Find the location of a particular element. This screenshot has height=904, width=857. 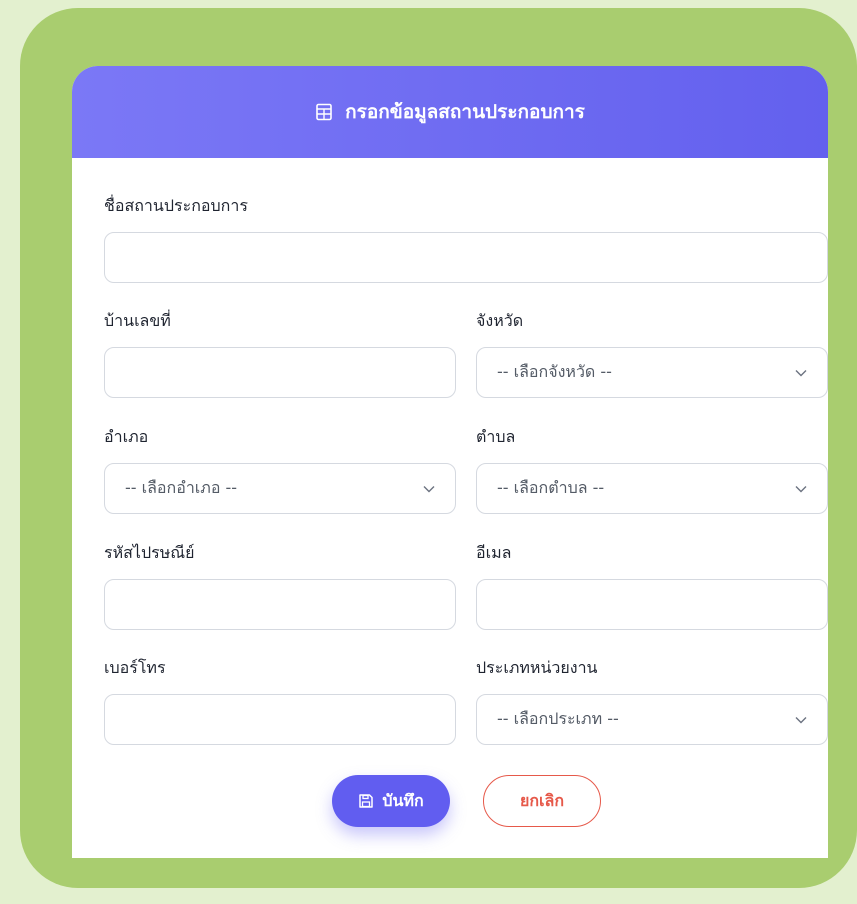

province-select: -- เลือกจังหวัด -- is located at coordinates (652, 372).